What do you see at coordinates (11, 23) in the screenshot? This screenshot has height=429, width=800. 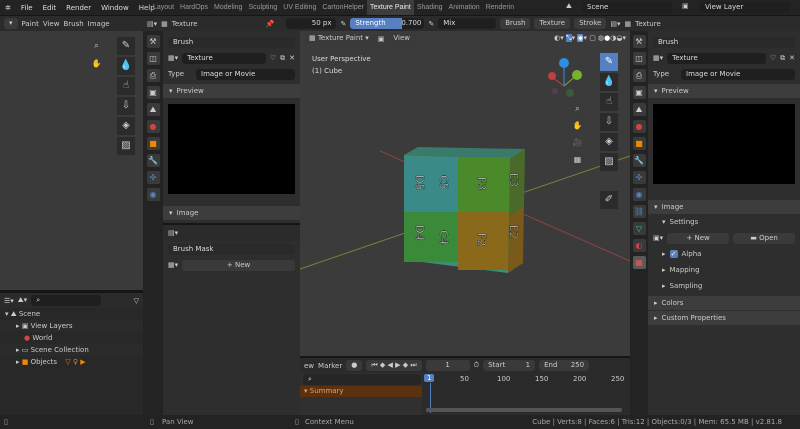 I see `editor-type-button: ▾` at bounding box center [11, 23].